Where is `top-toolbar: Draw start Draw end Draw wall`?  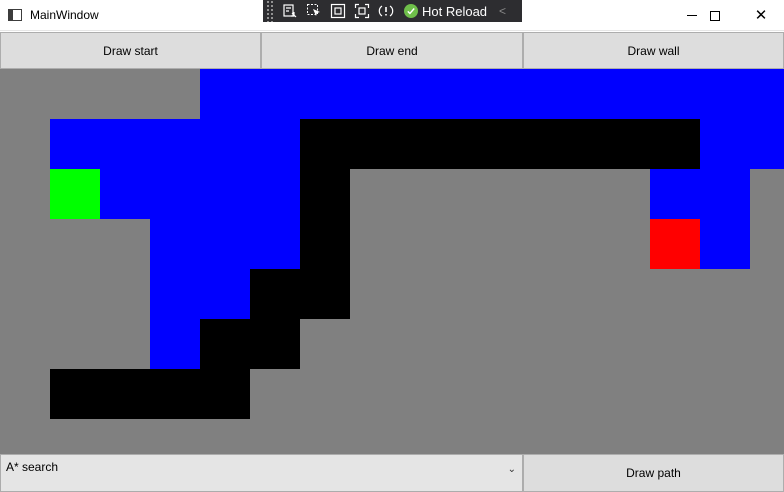 top-toolbar: Draw start Draw end Draw wall is located at coordinates (392, 50).